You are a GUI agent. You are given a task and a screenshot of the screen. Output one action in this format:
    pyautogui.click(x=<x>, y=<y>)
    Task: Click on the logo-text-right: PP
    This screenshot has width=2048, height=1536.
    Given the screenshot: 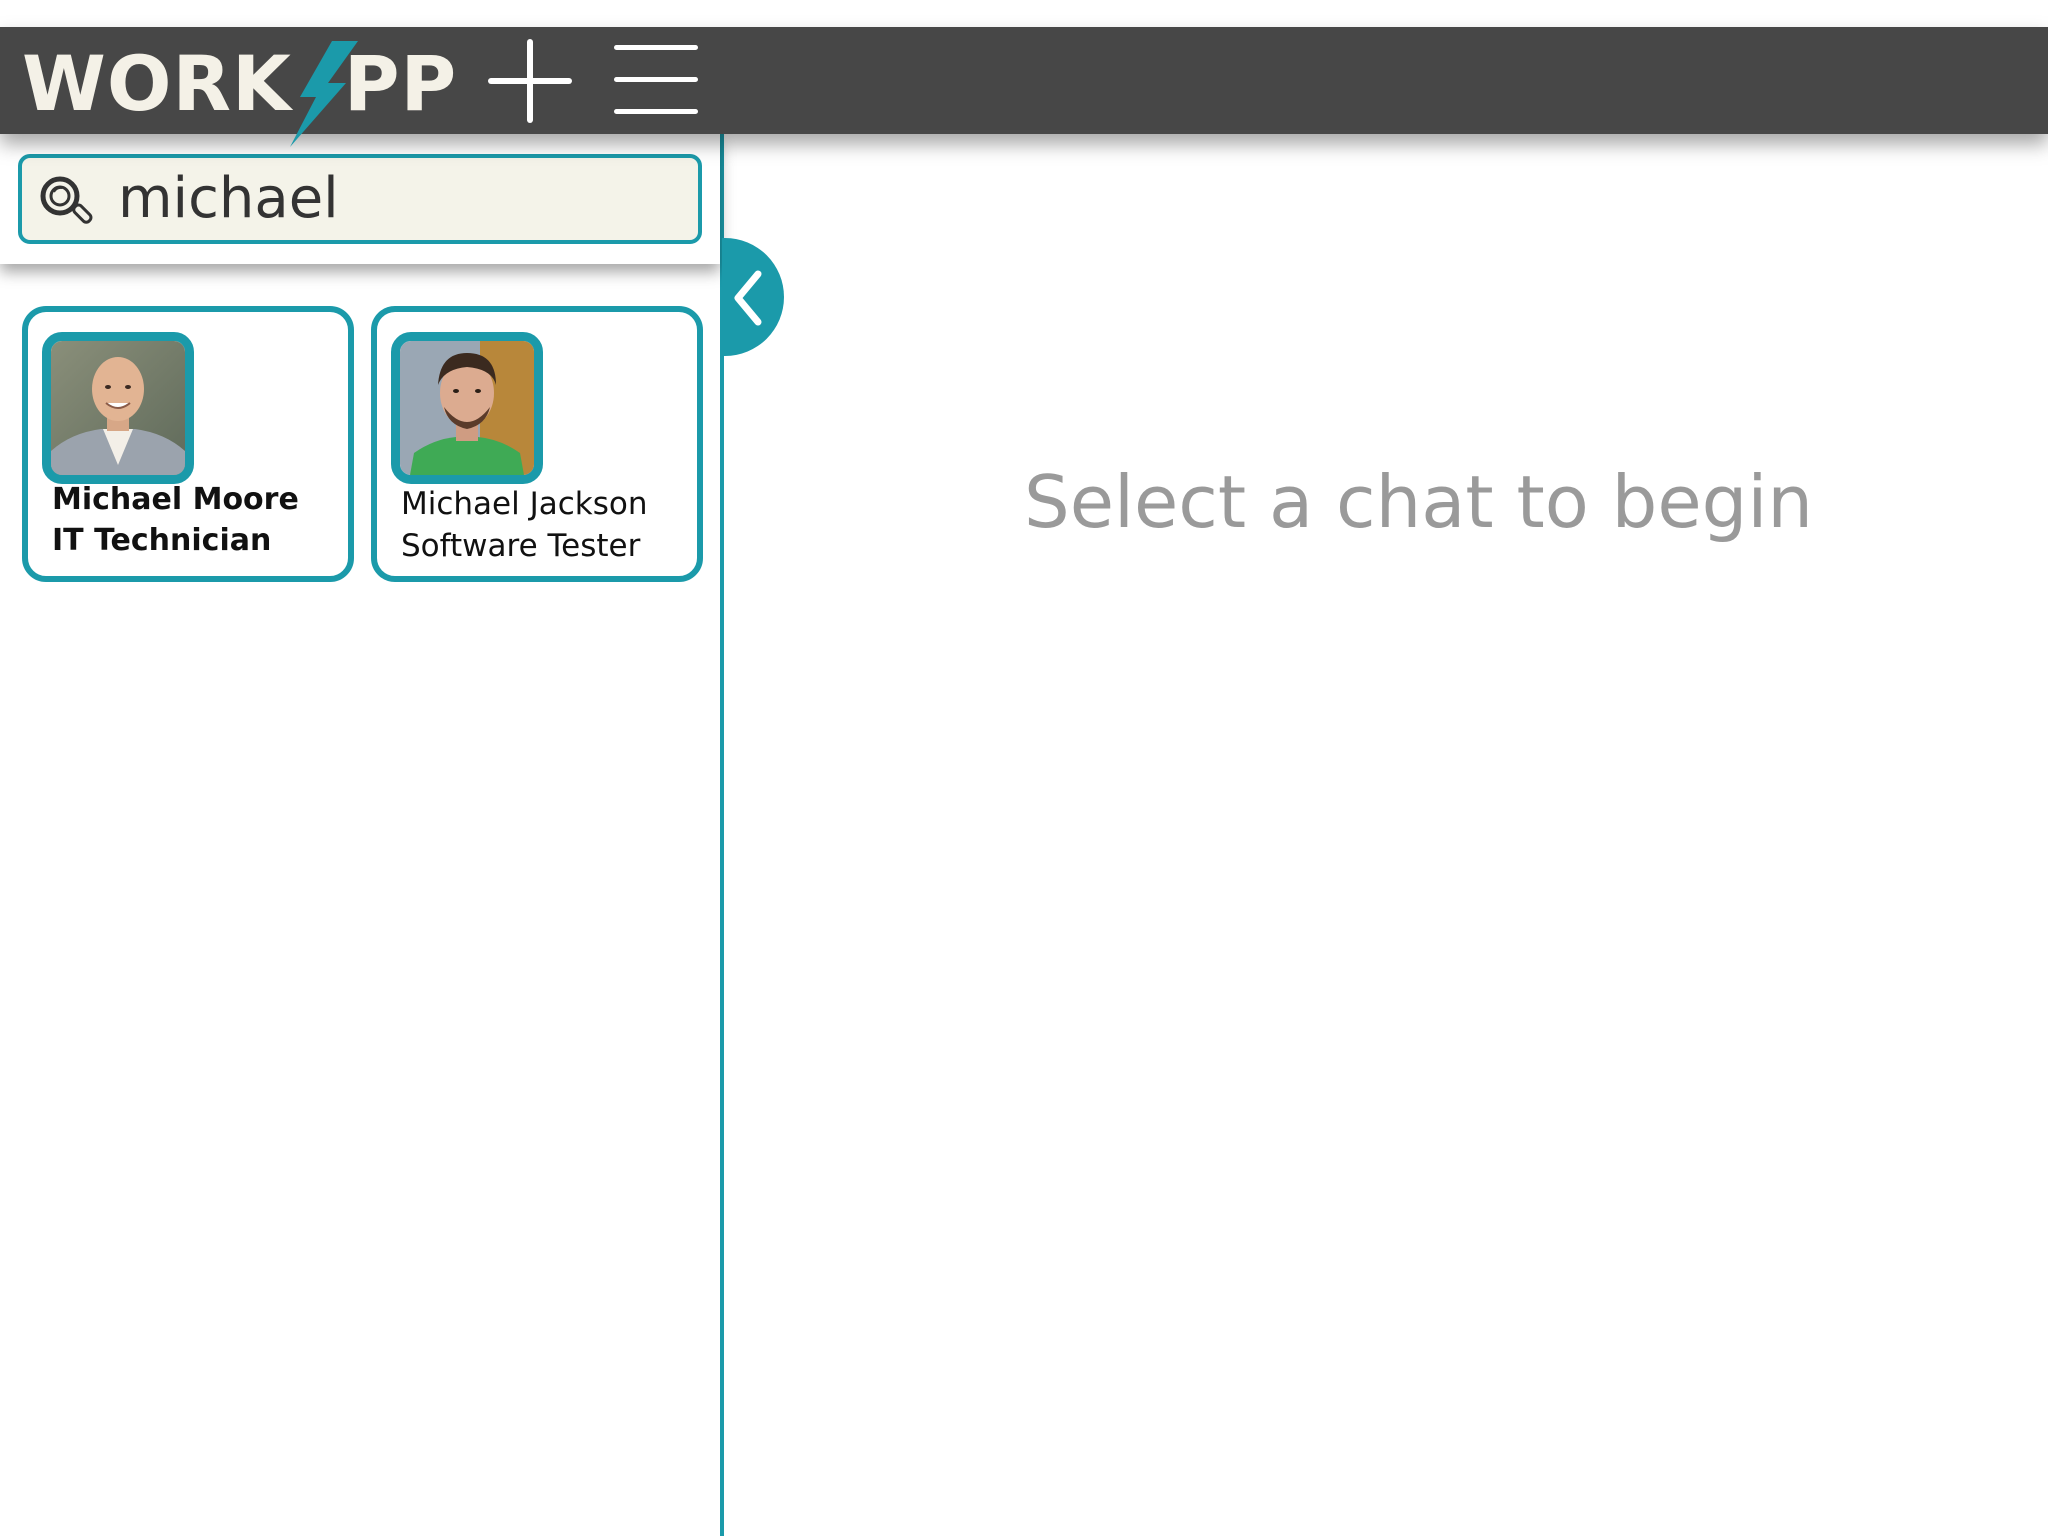 What is the action you would take?
    pyautogui.click(x=400, y=83)
    